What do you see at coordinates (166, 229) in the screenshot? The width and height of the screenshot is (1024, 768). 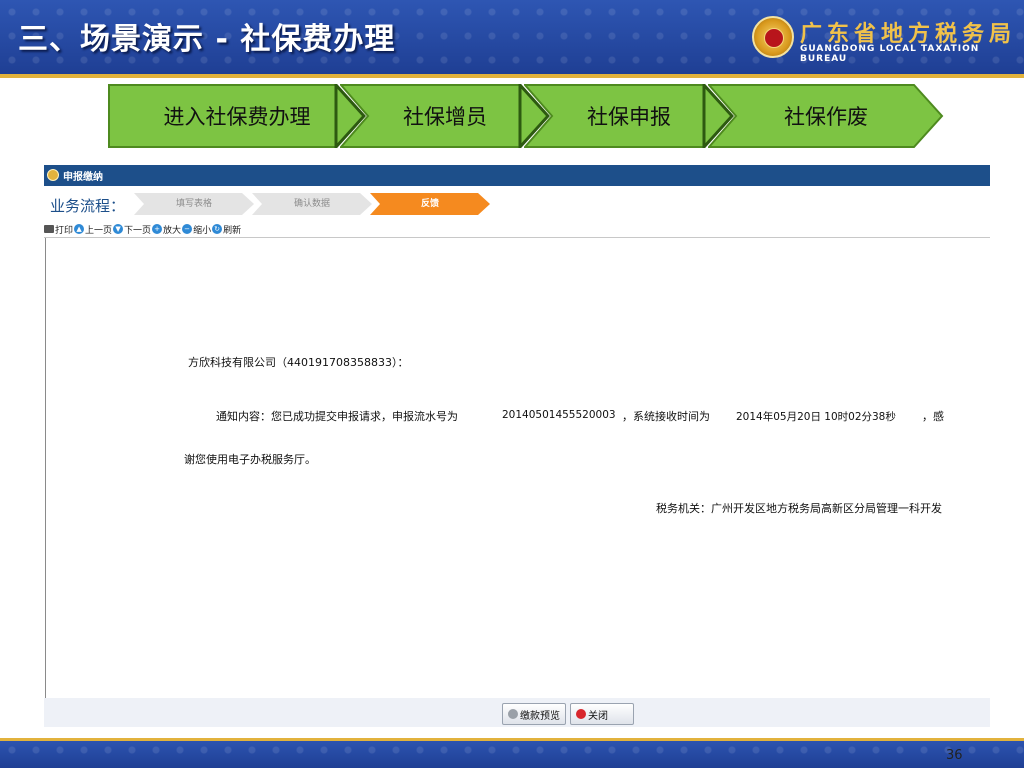 I see `zoom-in-button: + 放大` at bounding box center [166, 229].